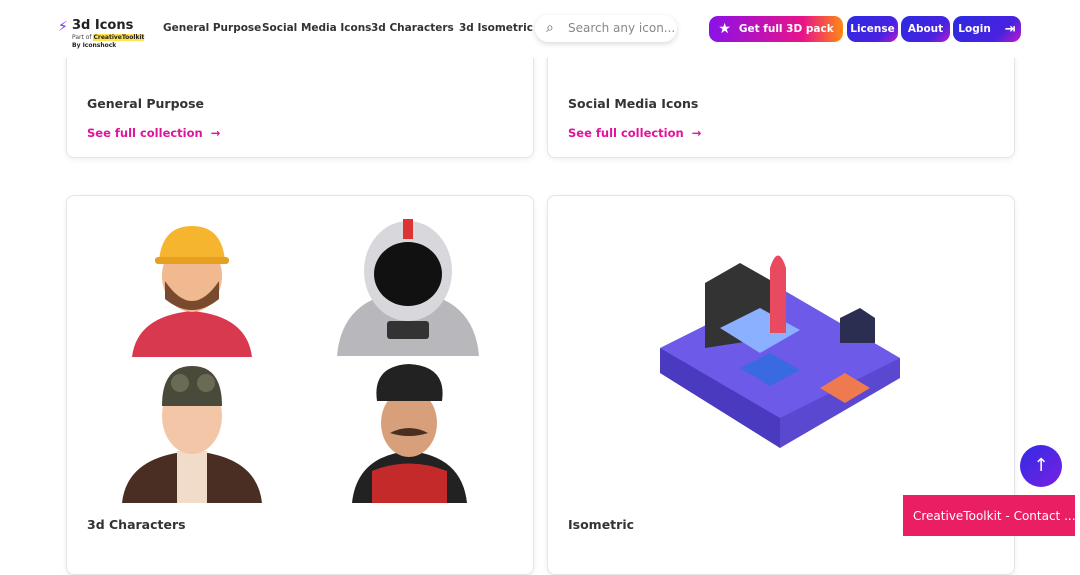 The width and height of the screenshot is (1080, 575). Describe the element at coordinates (146, 103) in the screenshot. I see `card-title: General Purpose` at that location.